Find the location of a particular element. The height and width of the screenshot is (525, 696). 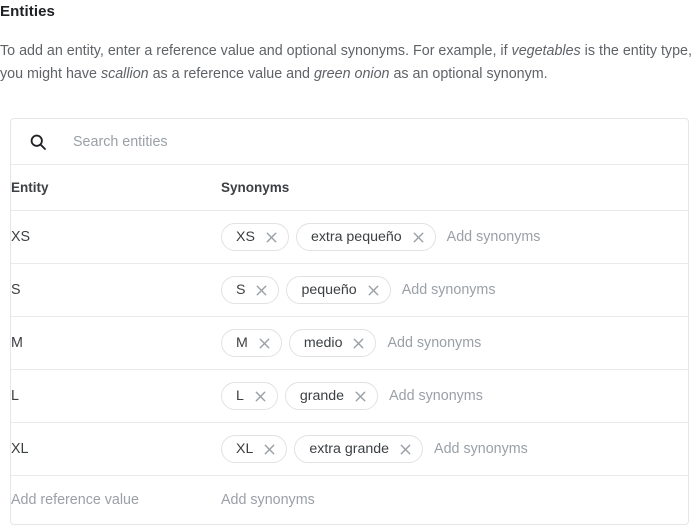

synonym-chip-label: medio is located at coordinates (323, 342).